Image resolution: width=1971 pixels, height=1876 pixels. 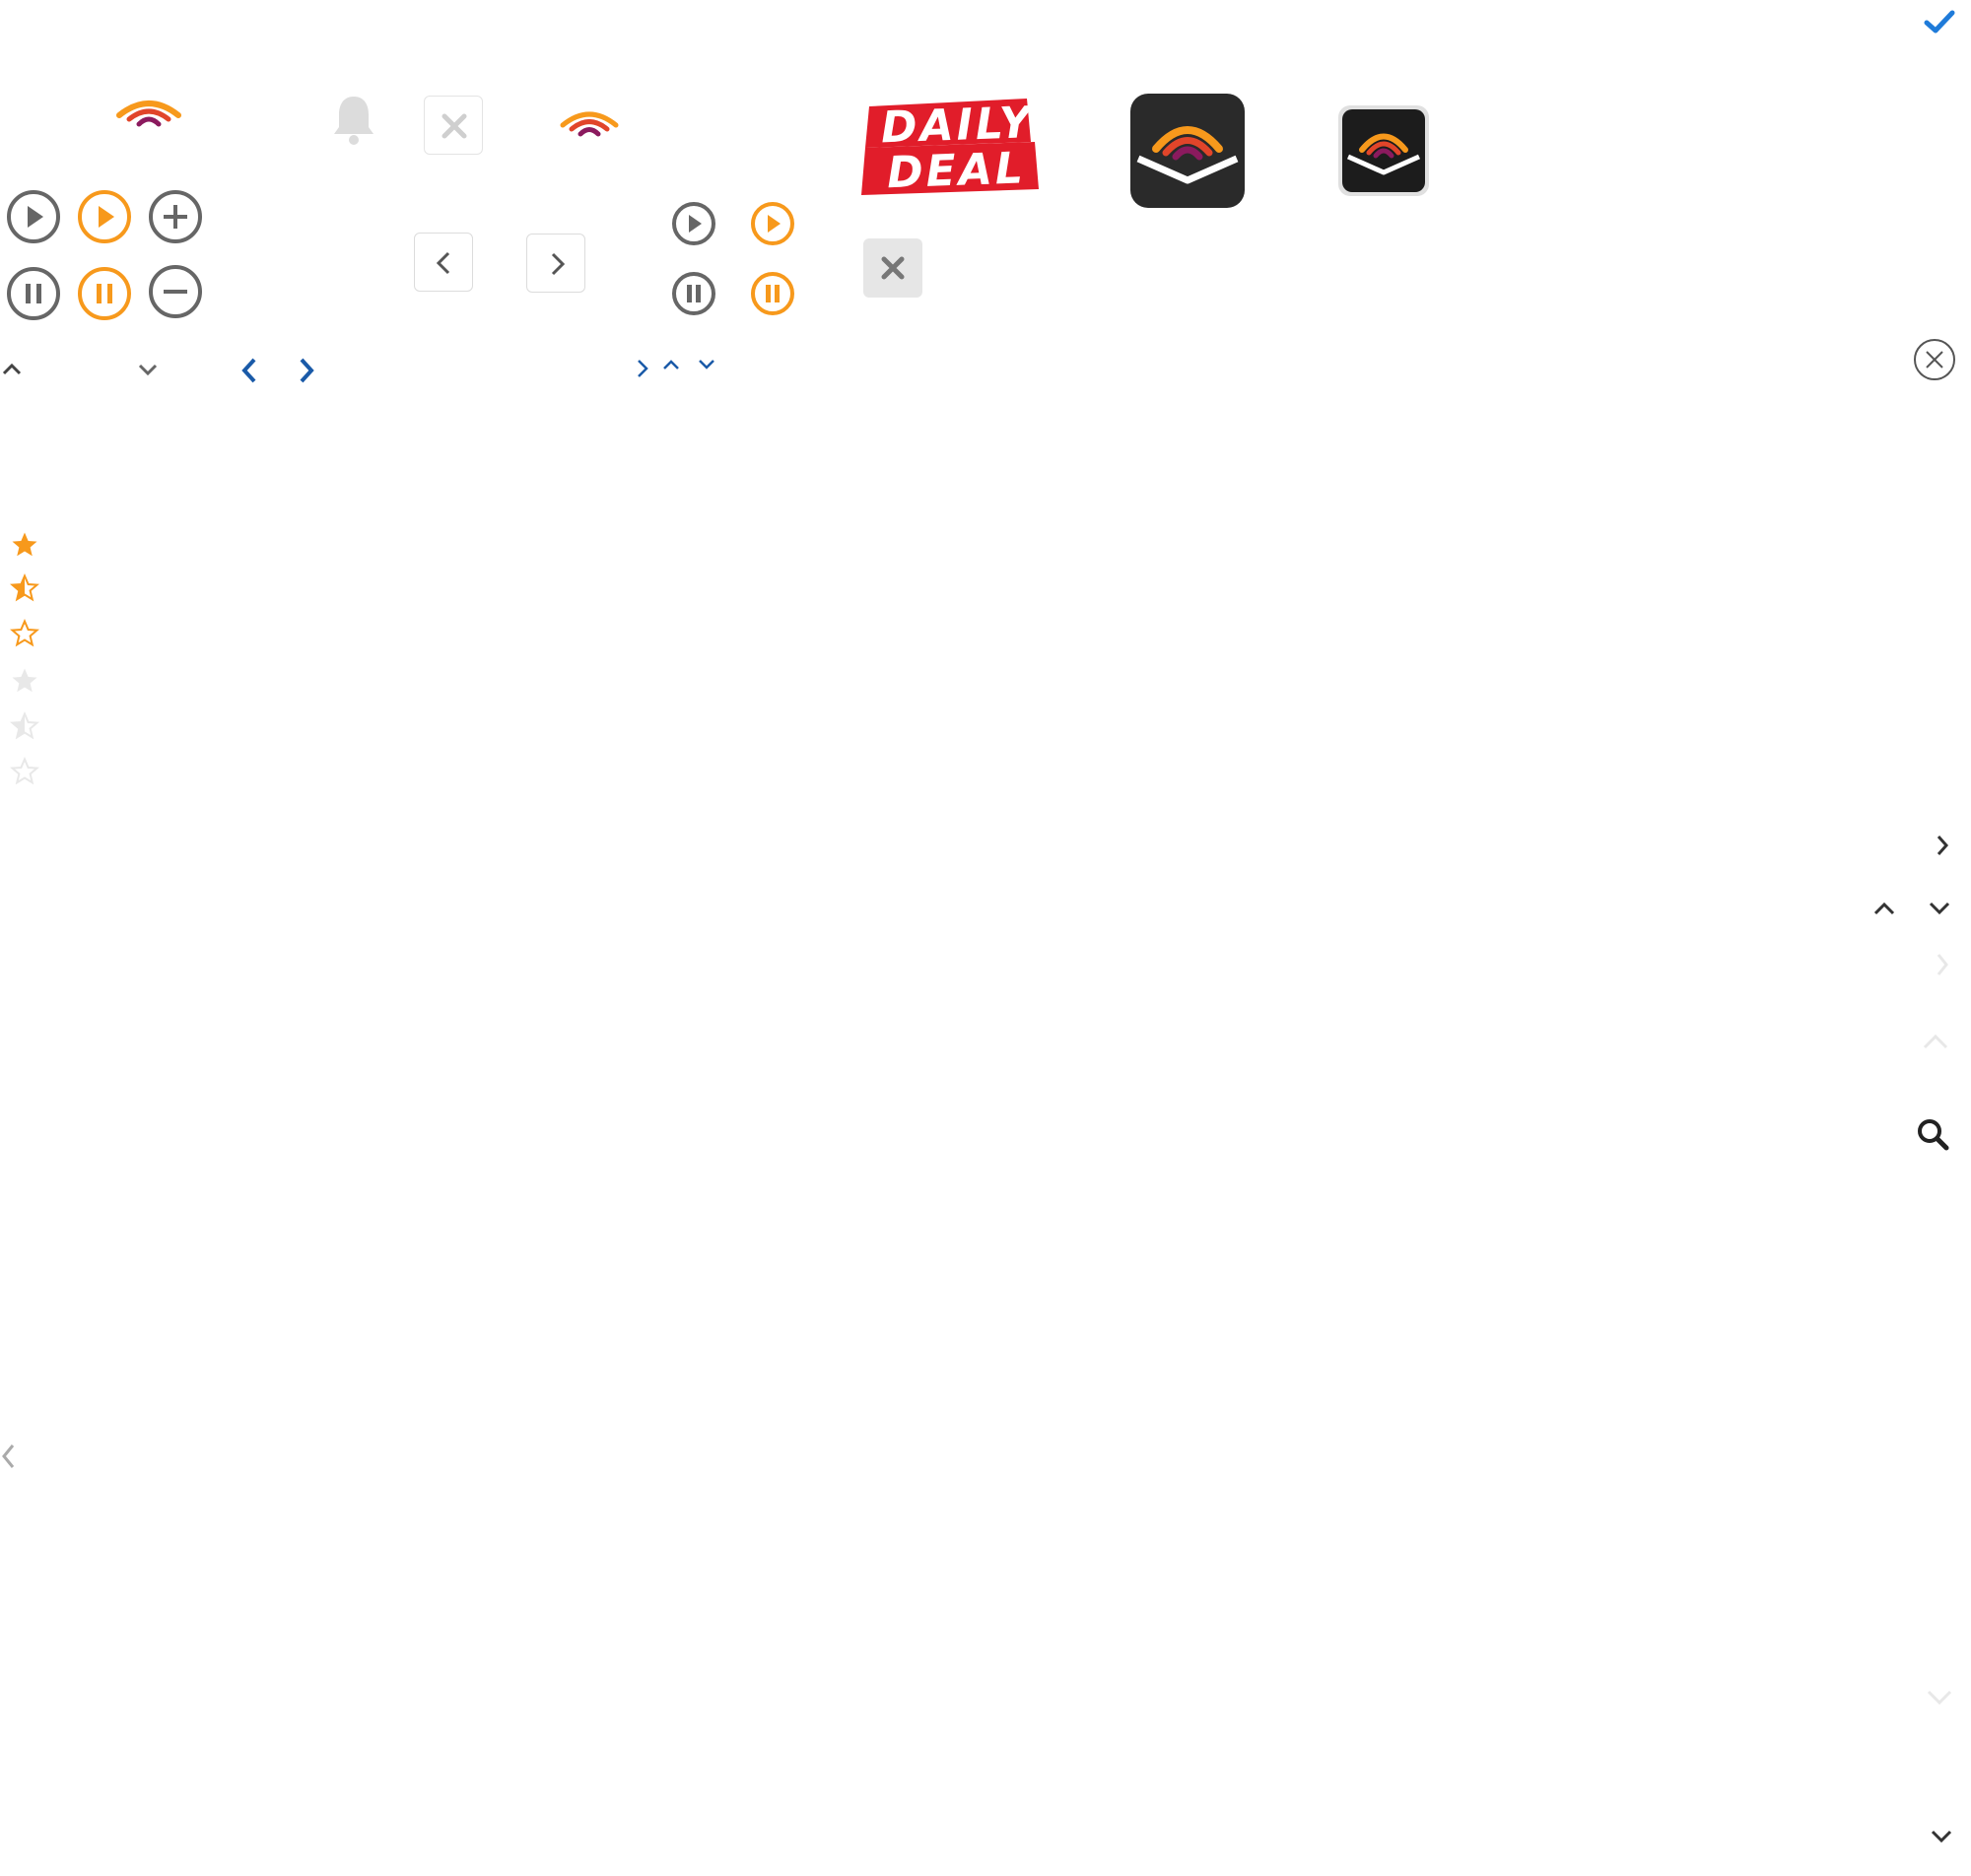 I want to click on plus-circle-icon, so click(x=175, y=217).